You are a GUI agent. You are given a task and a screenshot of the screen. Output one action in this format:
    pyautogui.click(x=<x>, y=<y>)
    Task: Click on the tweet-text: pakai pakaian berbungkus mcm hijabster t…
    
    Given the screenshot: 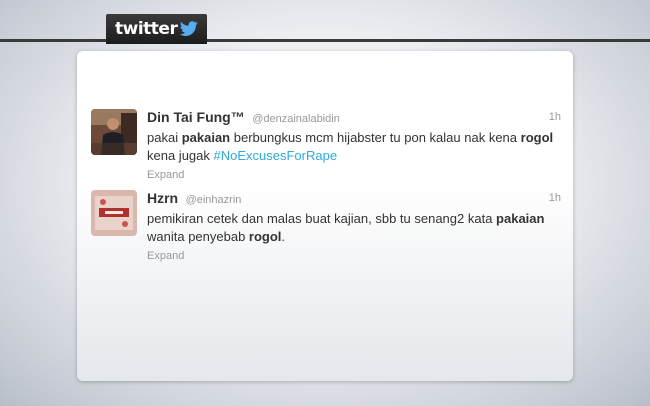 What is the action you would take?
    pyautogui.click(x=350, y=146)
    